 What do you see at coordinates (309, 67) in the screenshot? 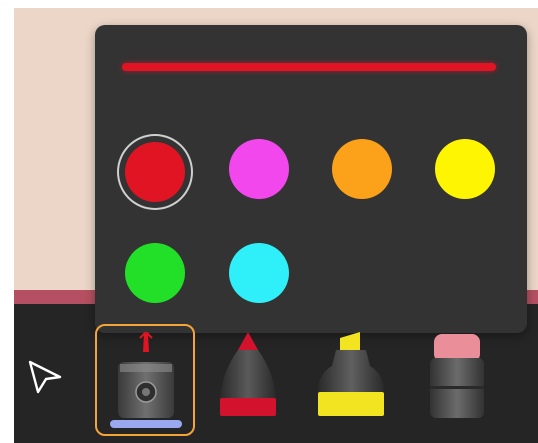
I see `stroke-preview` at bounding box center [309, 67].